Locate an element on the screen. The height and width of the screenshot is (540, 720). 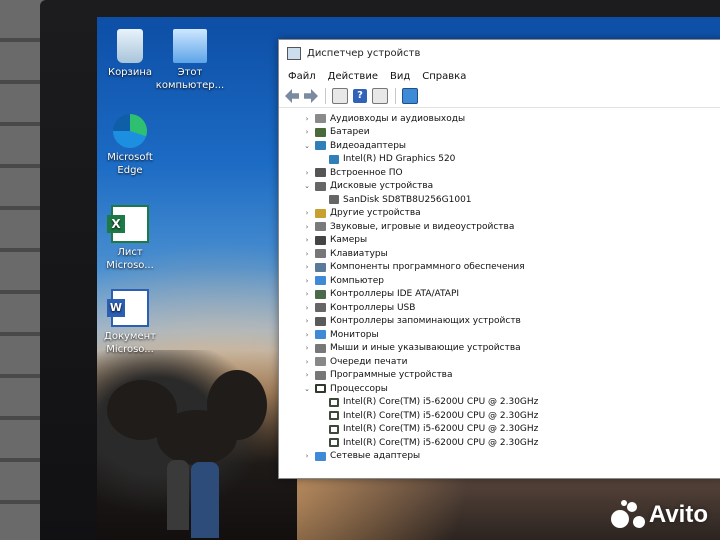
device-category: › Очереди печати is located at coordinates (499, 362).